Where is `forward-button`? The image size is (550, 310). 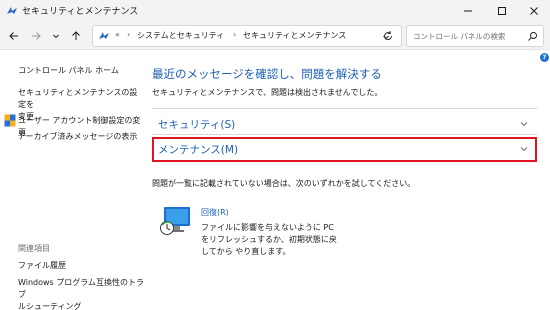
forward-button is located at coordinates (36, 36).